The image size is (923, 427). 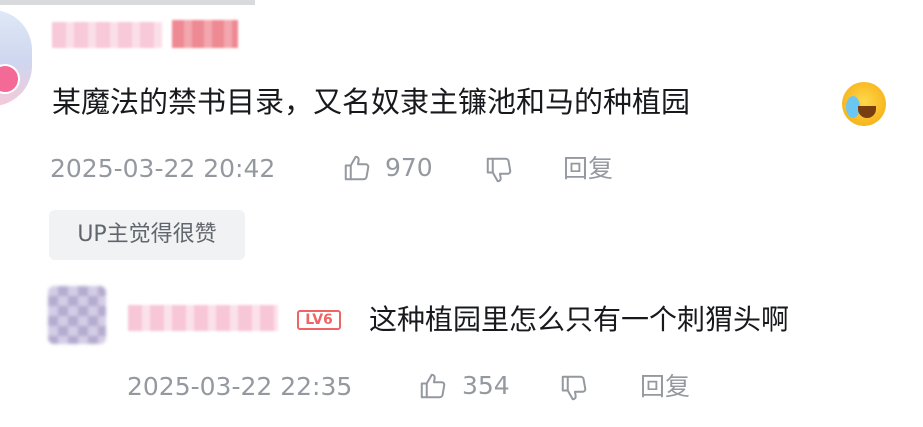 I want to click on top-divider, so click(x=127, y=2).